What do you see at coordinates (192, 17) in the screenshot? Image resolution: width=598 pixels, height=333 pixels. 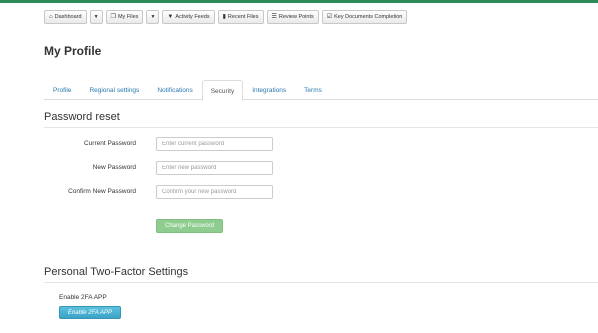 I see `activity-feeds-label: Activity Feeds` at bounding box center [192, 17].